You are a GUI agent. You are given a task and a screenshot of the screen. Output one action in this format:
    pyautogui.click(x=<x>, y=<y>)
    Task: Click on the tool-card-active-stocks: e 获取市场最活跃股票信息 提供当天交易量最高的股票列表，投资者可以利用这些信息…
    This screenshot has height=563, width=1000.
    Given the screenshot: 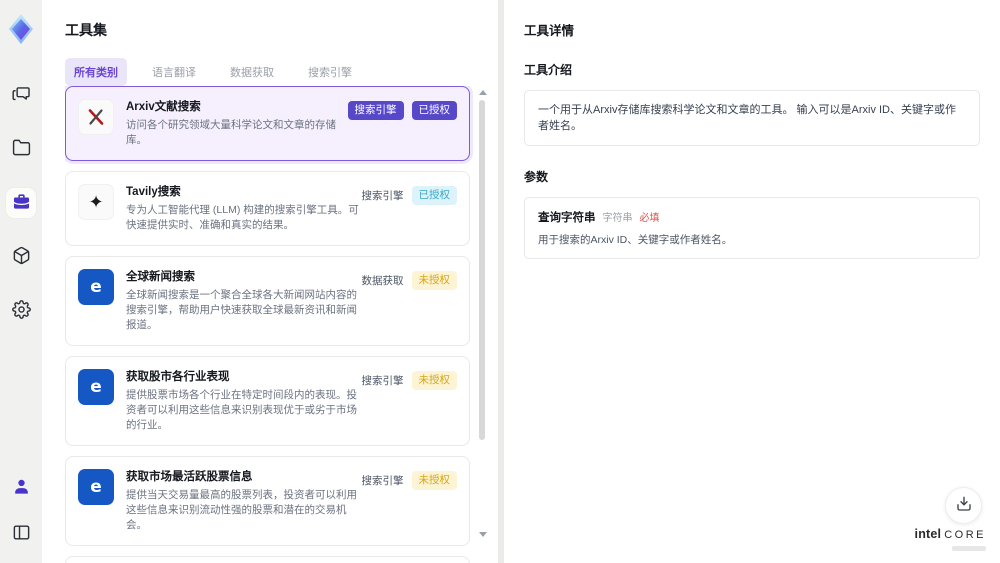 What is the action you would take?
    pyautogui.click(x=267, y=501)
    